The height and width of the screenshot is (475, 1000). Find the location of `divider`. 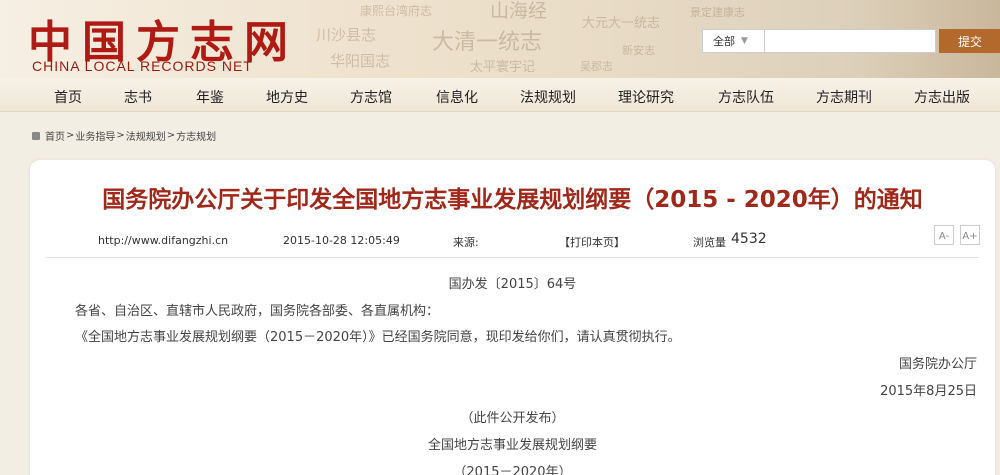

divider is located at coordinates (512, 257).